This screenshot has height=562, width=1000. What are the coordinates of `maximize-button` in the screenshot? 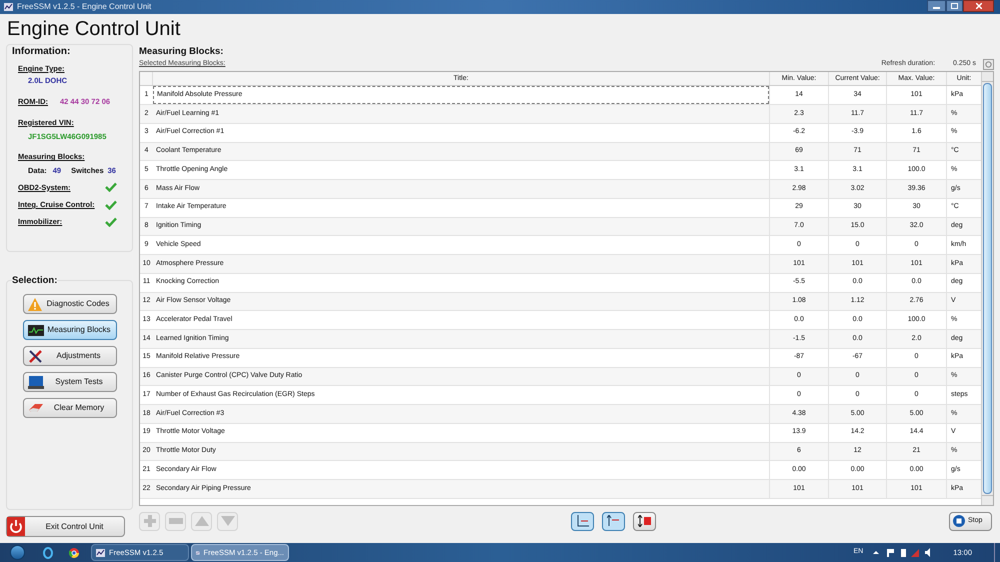 It's located at (954, 6).